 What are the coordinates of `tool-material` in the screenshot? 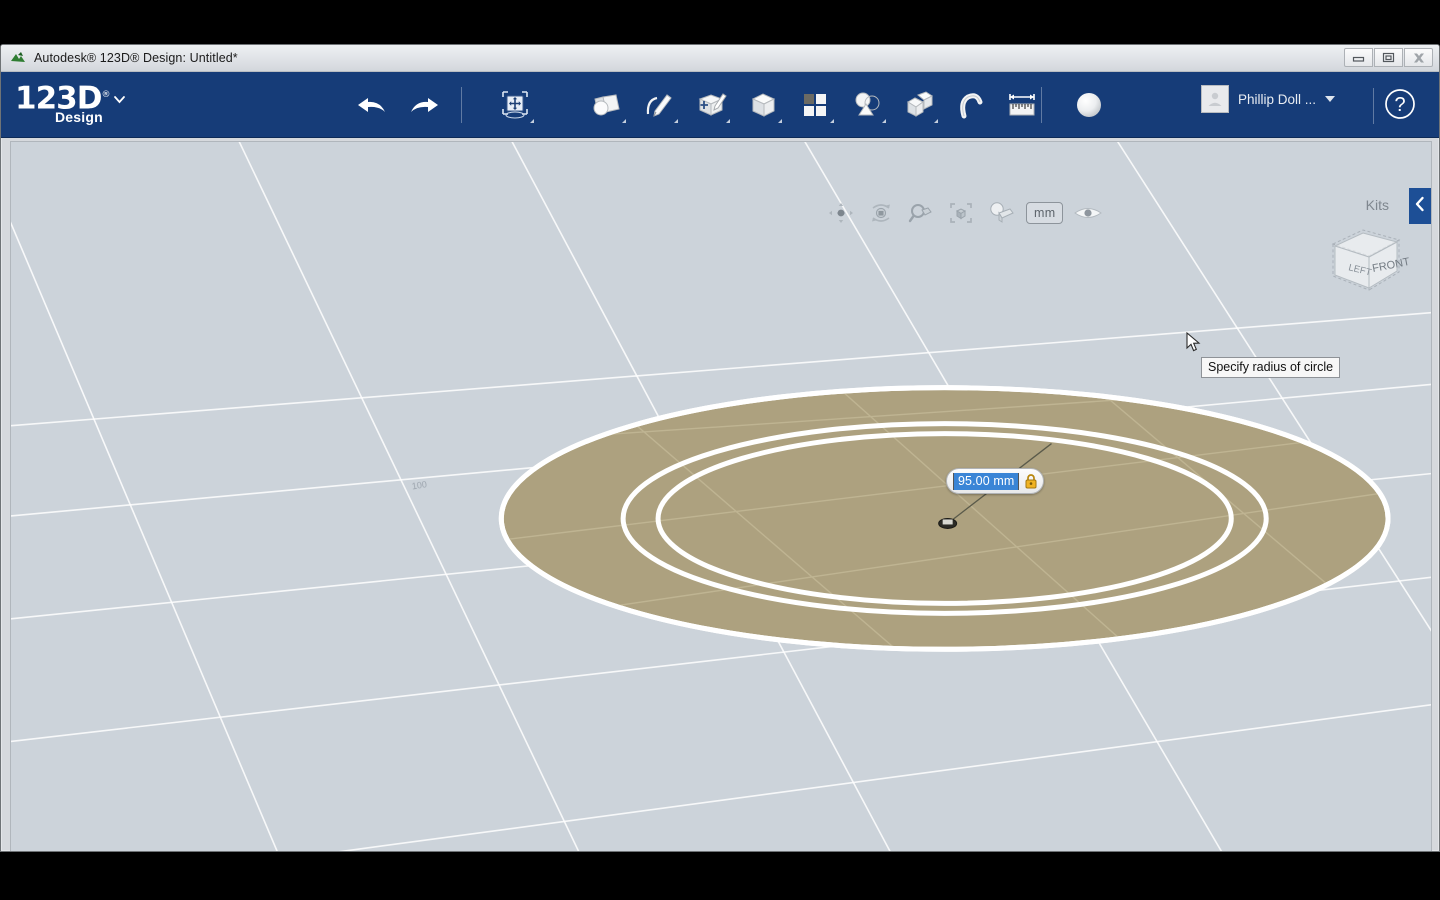 It's located at (1089, 105).